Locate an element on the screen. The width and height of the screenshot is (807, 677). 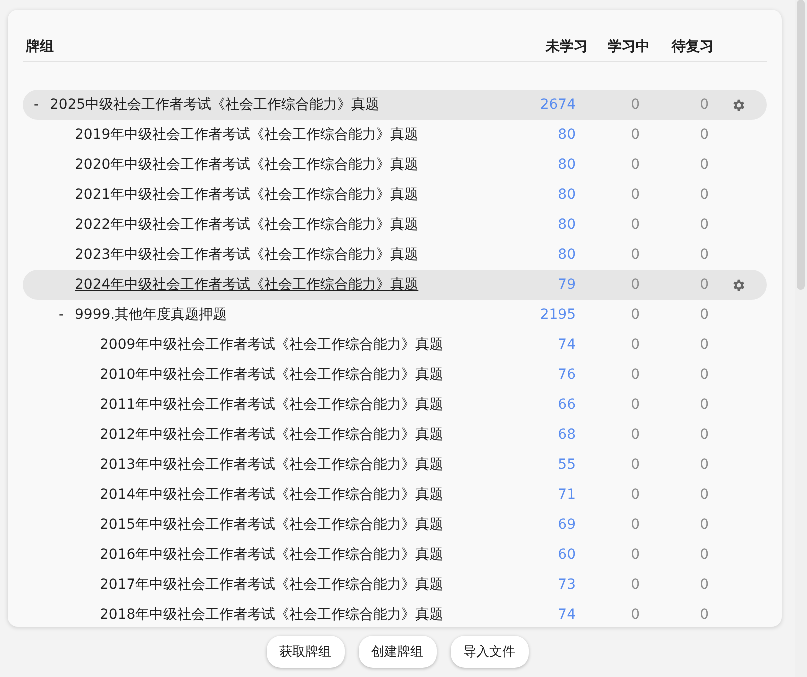
due-column-header: 待复习 is located at coordinates (692, 47).